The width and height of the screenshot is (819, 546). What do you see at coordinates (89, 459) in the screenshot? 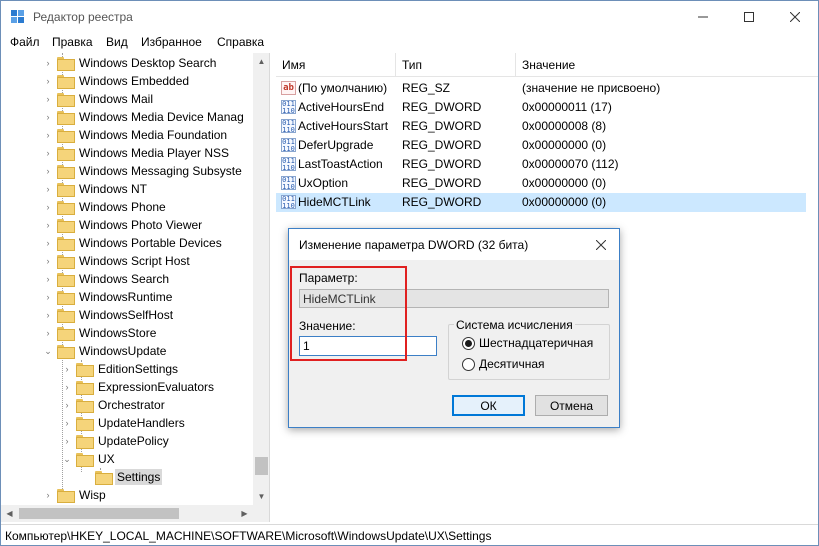
I see `tree-item: ⌄ UX` at bounding box center [89, 459].